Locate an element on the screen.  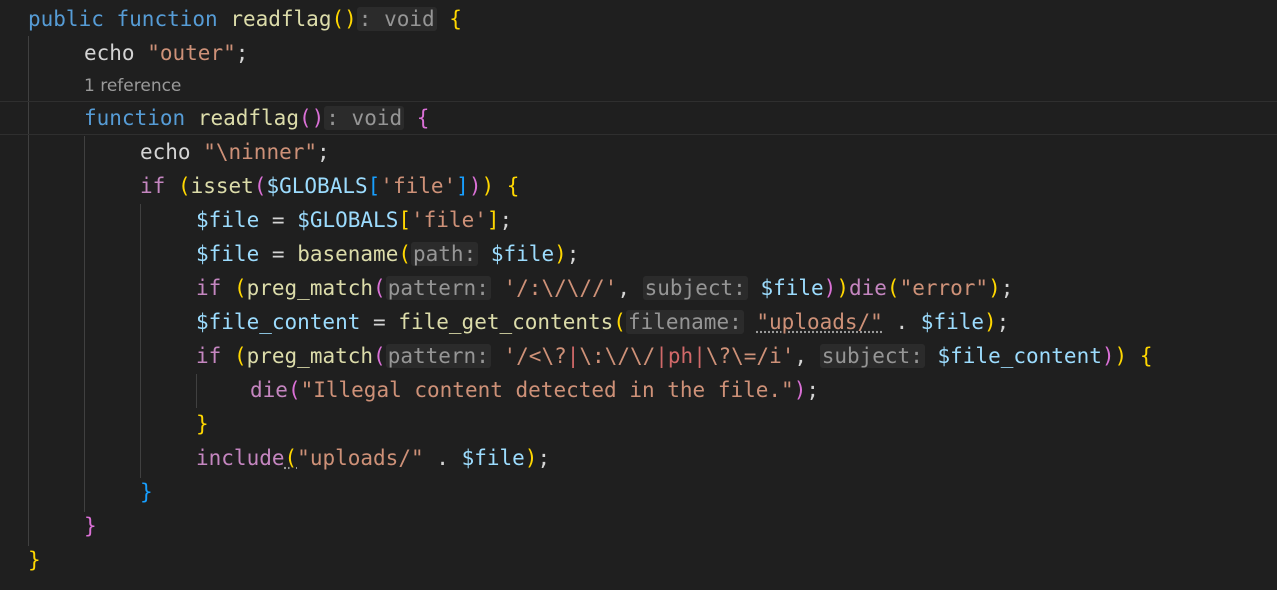
code-line-13: include("uploads/" . $file); is located at coordinates (736, 458).